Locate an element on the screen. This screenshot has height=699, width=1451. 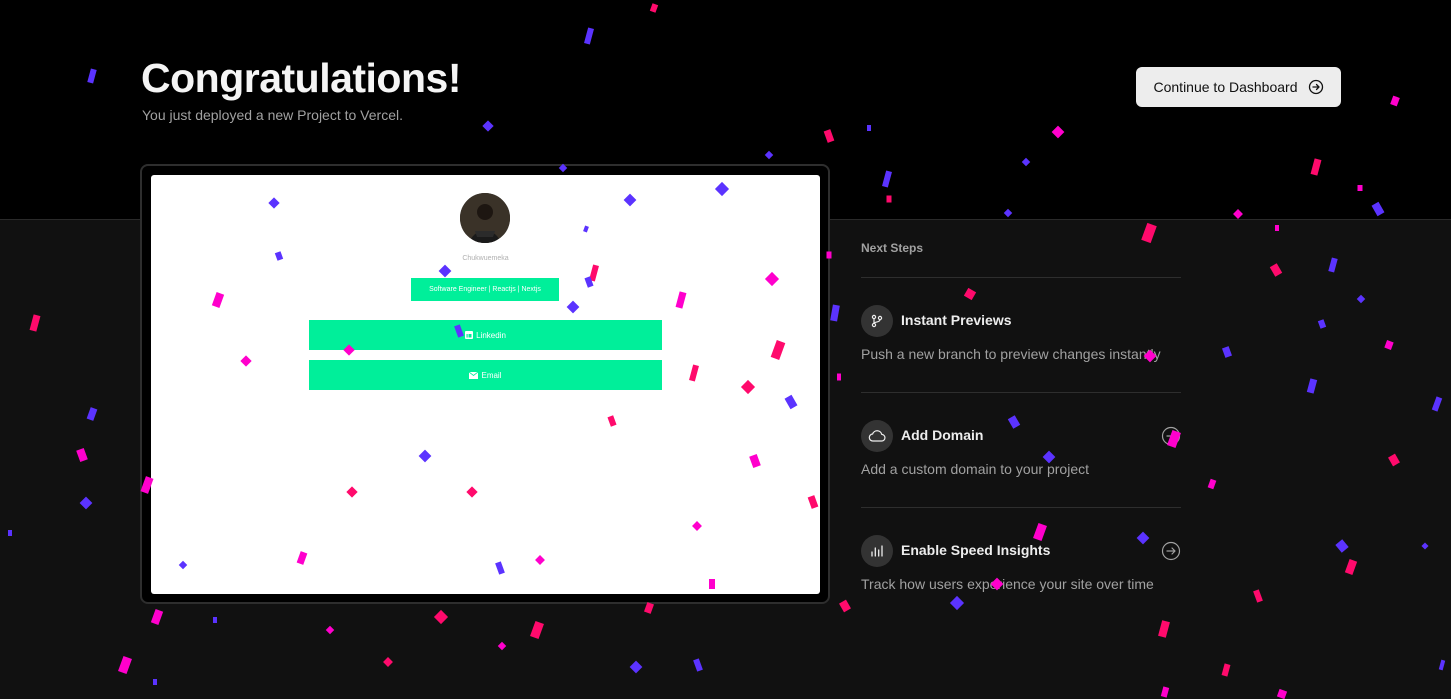
step-description: Add a custom domain to your project is located at coordinates (975, 469).